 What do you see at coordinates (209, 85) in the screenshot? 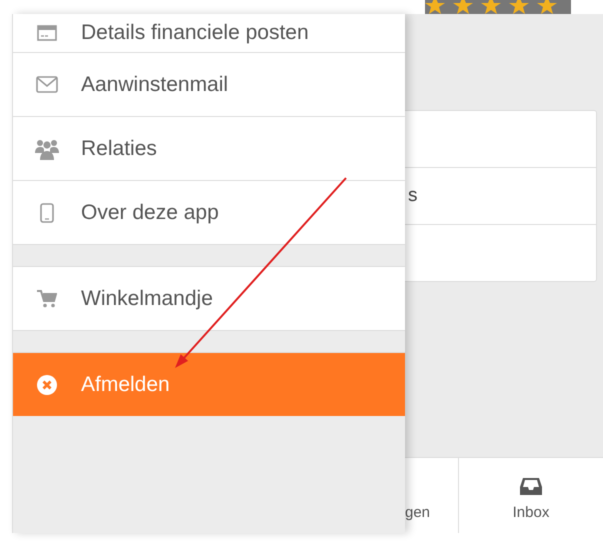
I see `menu-item: Aanwinstenmail` at bounding box center [209, 85].